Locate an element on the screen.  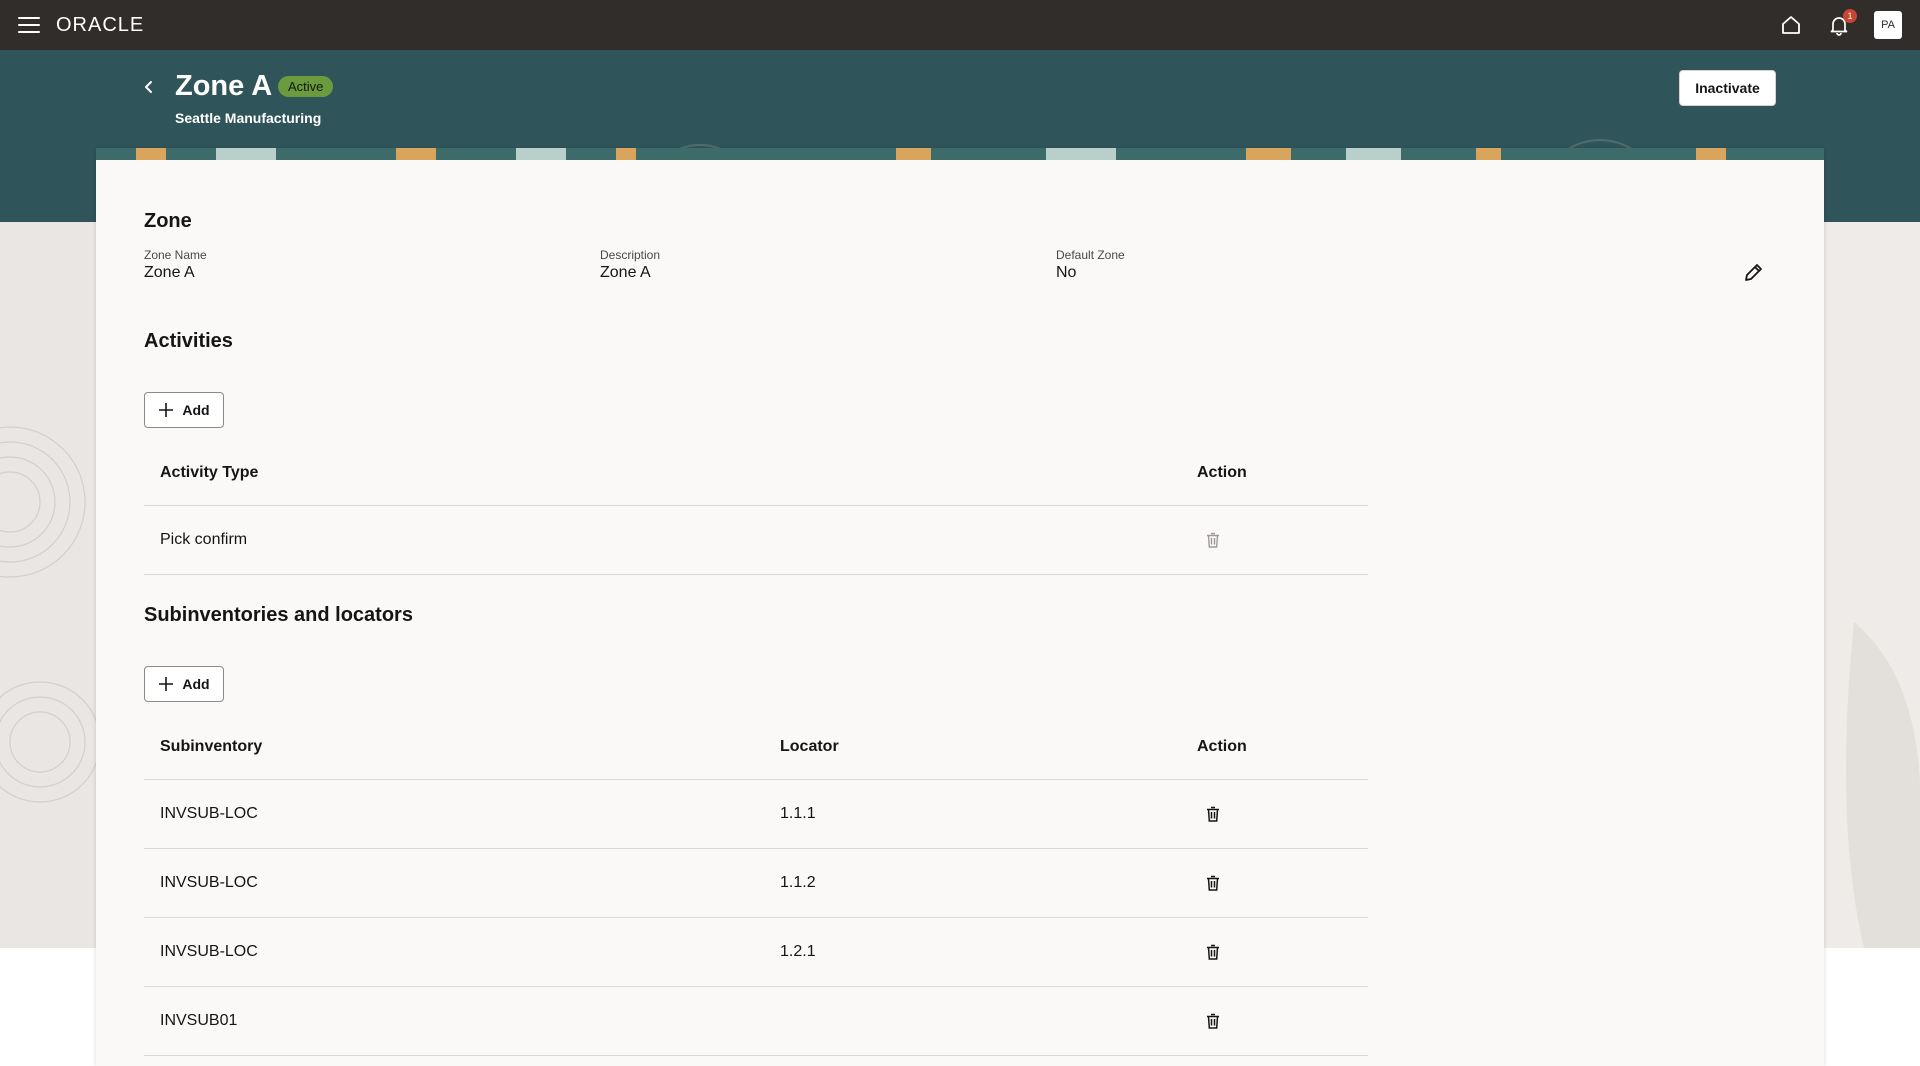
notification-badge: 1 is located at coordinates (1850, 16).